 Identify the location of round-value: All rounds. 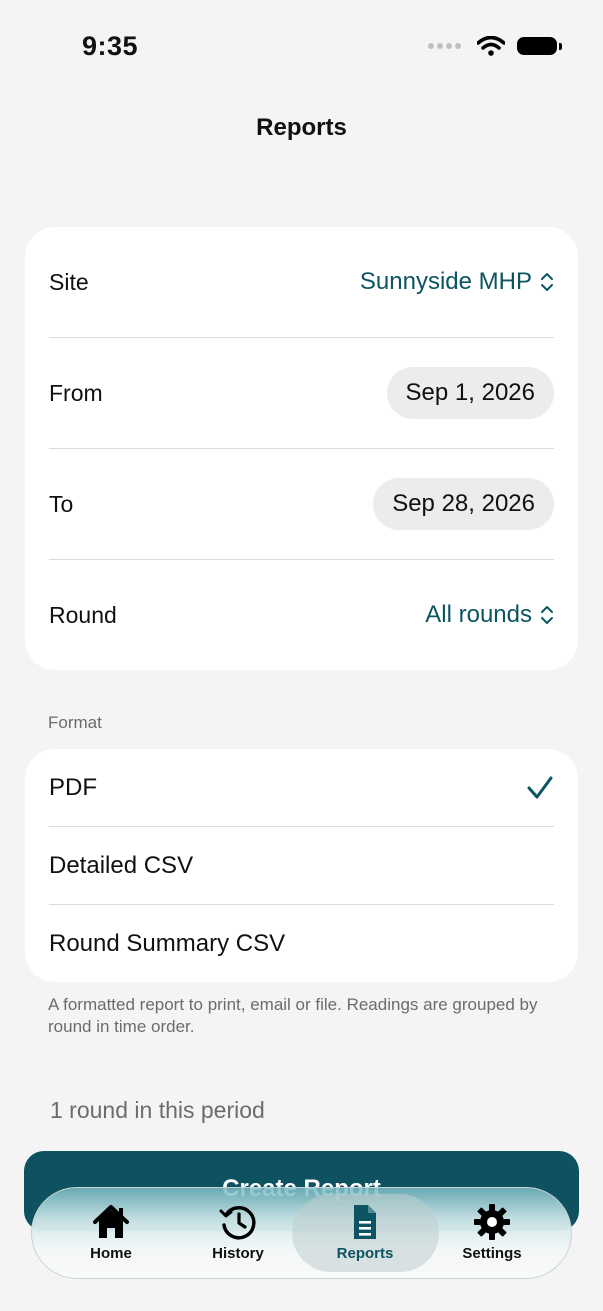
(478, 614).